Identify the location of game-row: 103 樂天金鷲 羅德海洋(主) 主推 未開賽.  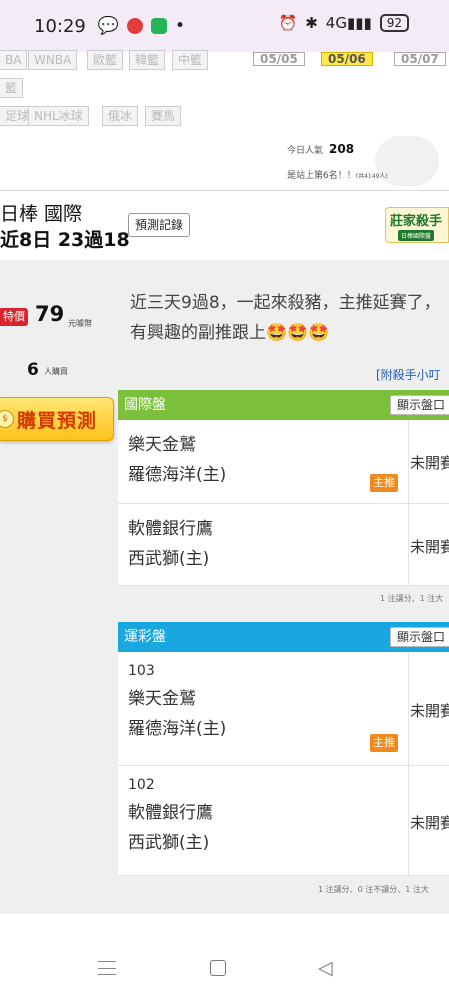
(283, 709).